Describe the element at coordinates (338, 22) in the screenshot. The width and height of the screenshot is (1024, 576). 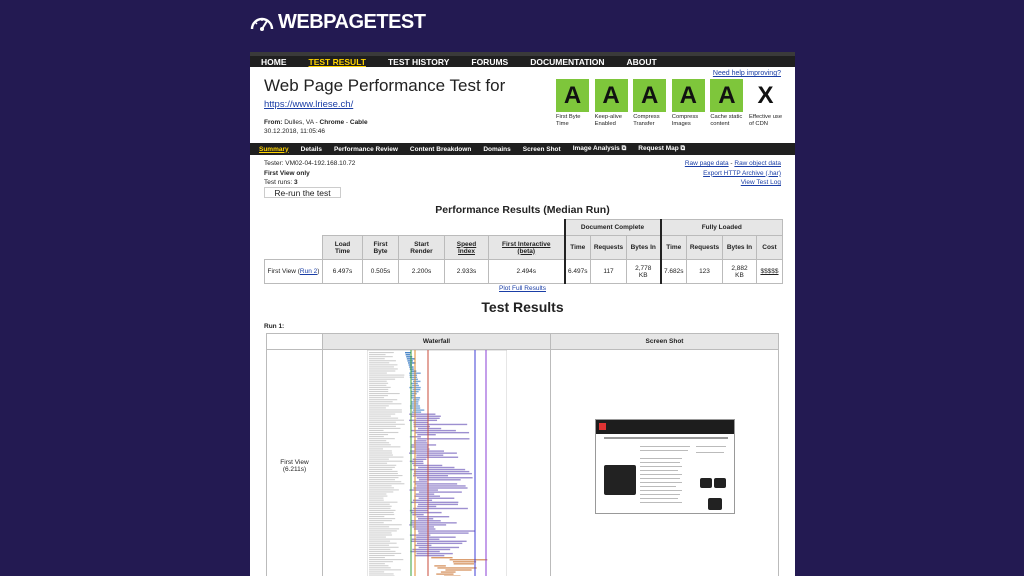
I see `webpagetest-logo: WEBPAGETEST` at that location.